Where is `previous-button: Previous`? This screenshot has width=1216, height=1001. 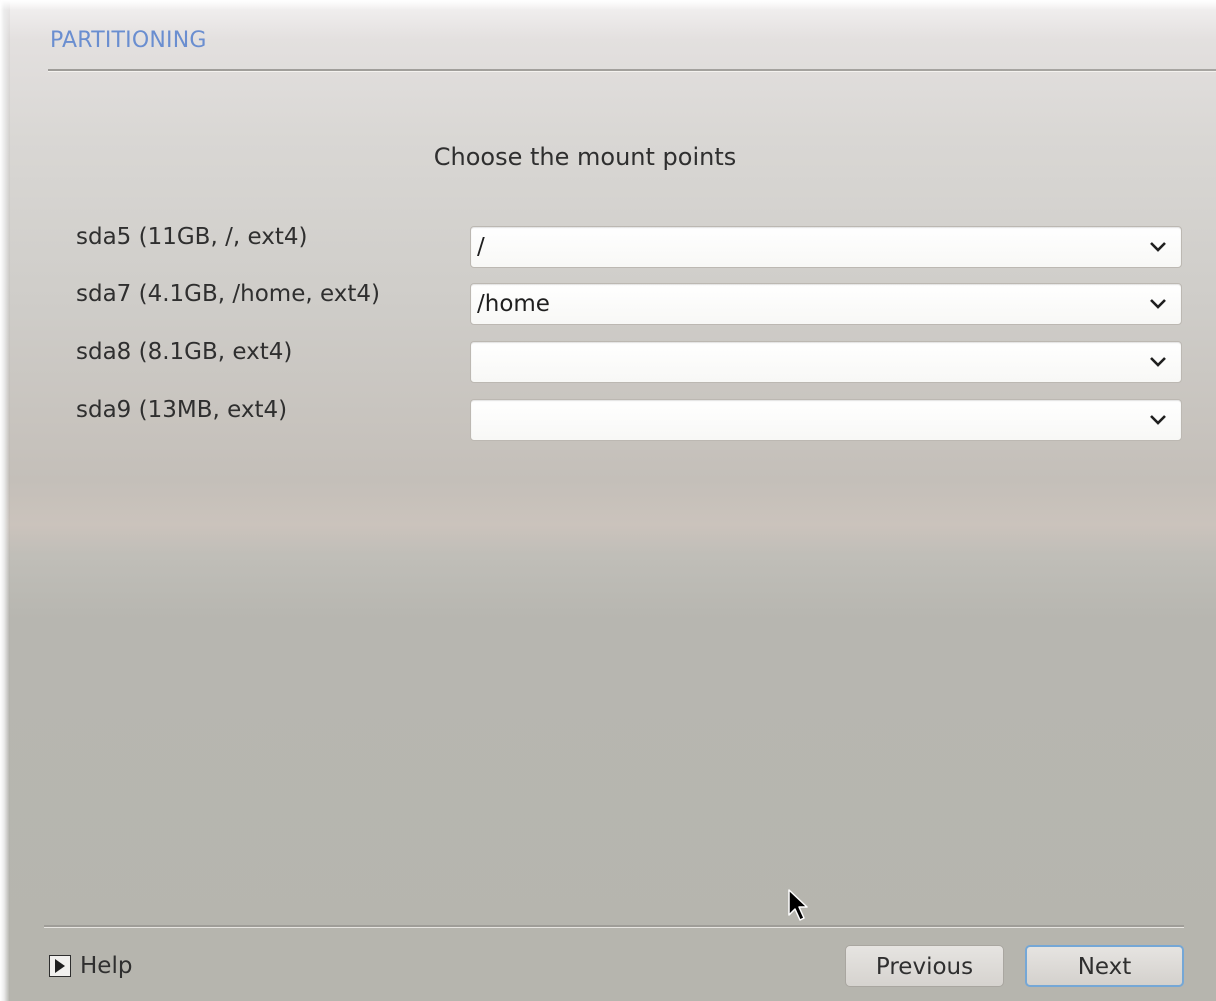
previous-button: Previous is located at coordinates (924, 966).